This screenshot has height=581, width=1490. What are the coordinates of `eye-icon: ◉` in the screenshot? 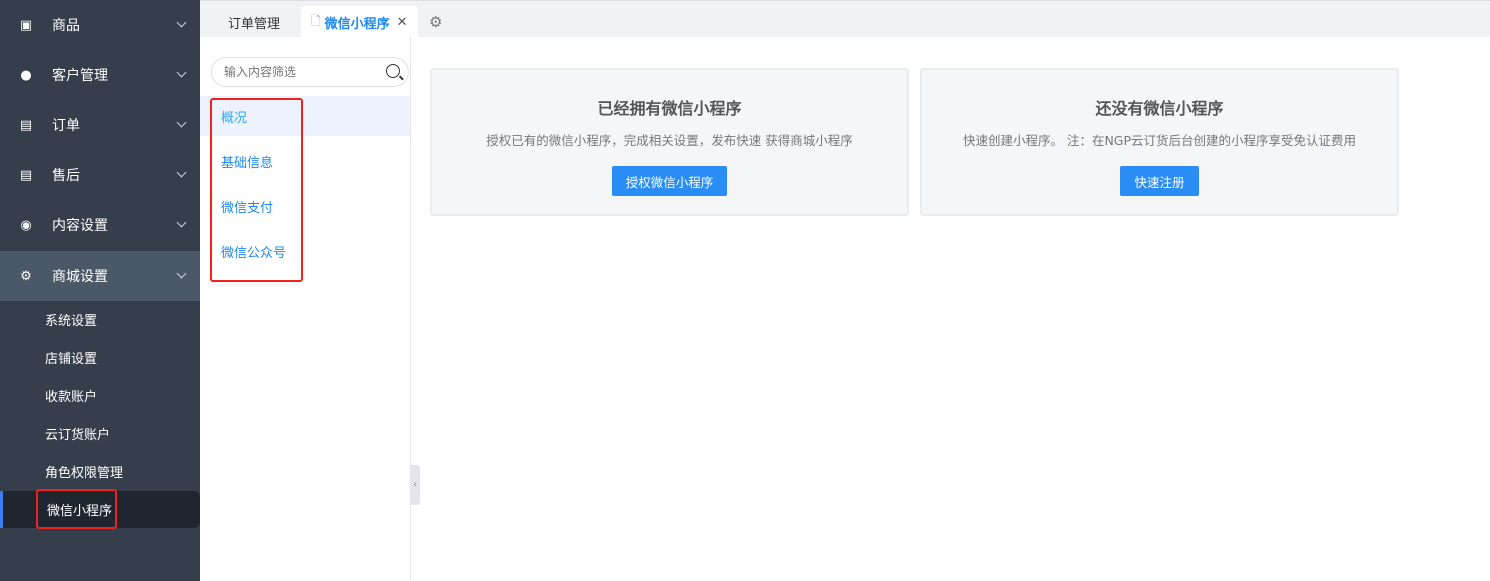 It's located at (26, 225).